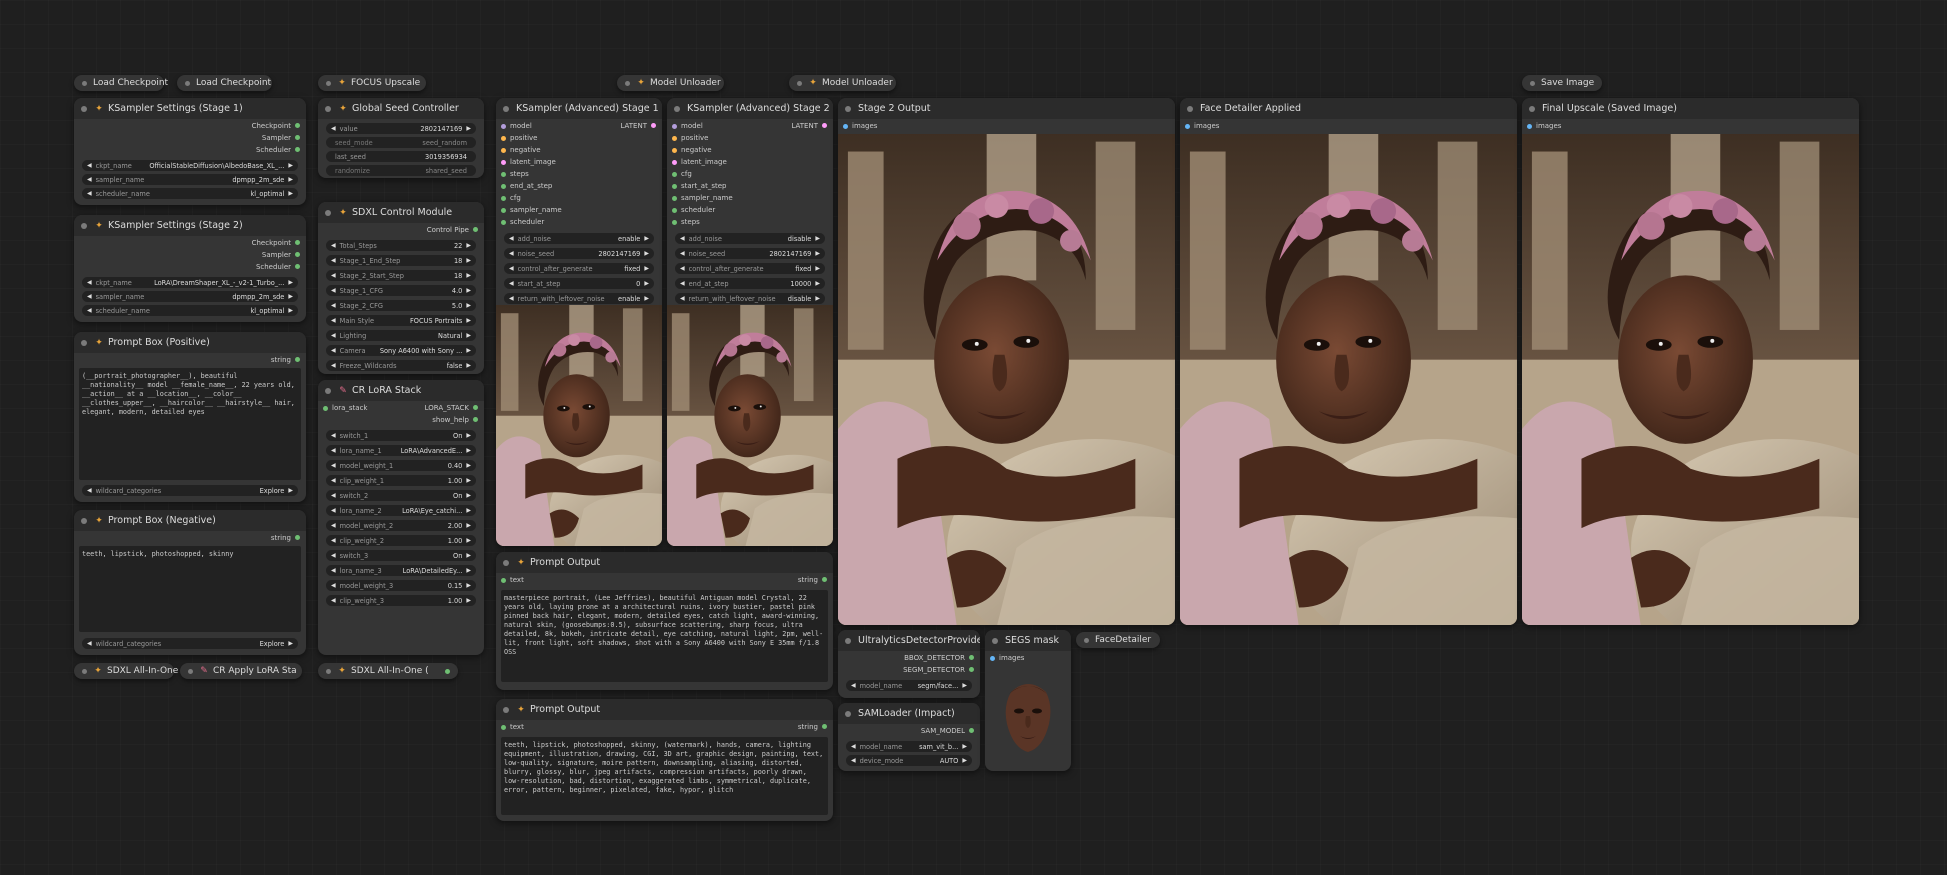  What do you see at coordinates (687, 126) in the screenshot?
I see `input-model: model` at bounding box center [687, 126].